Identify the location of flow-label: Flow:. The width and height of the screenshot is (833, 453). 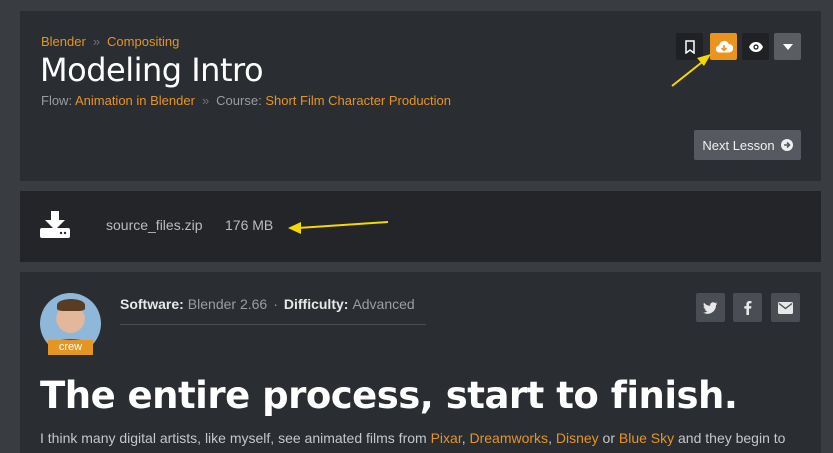
(57, 100).